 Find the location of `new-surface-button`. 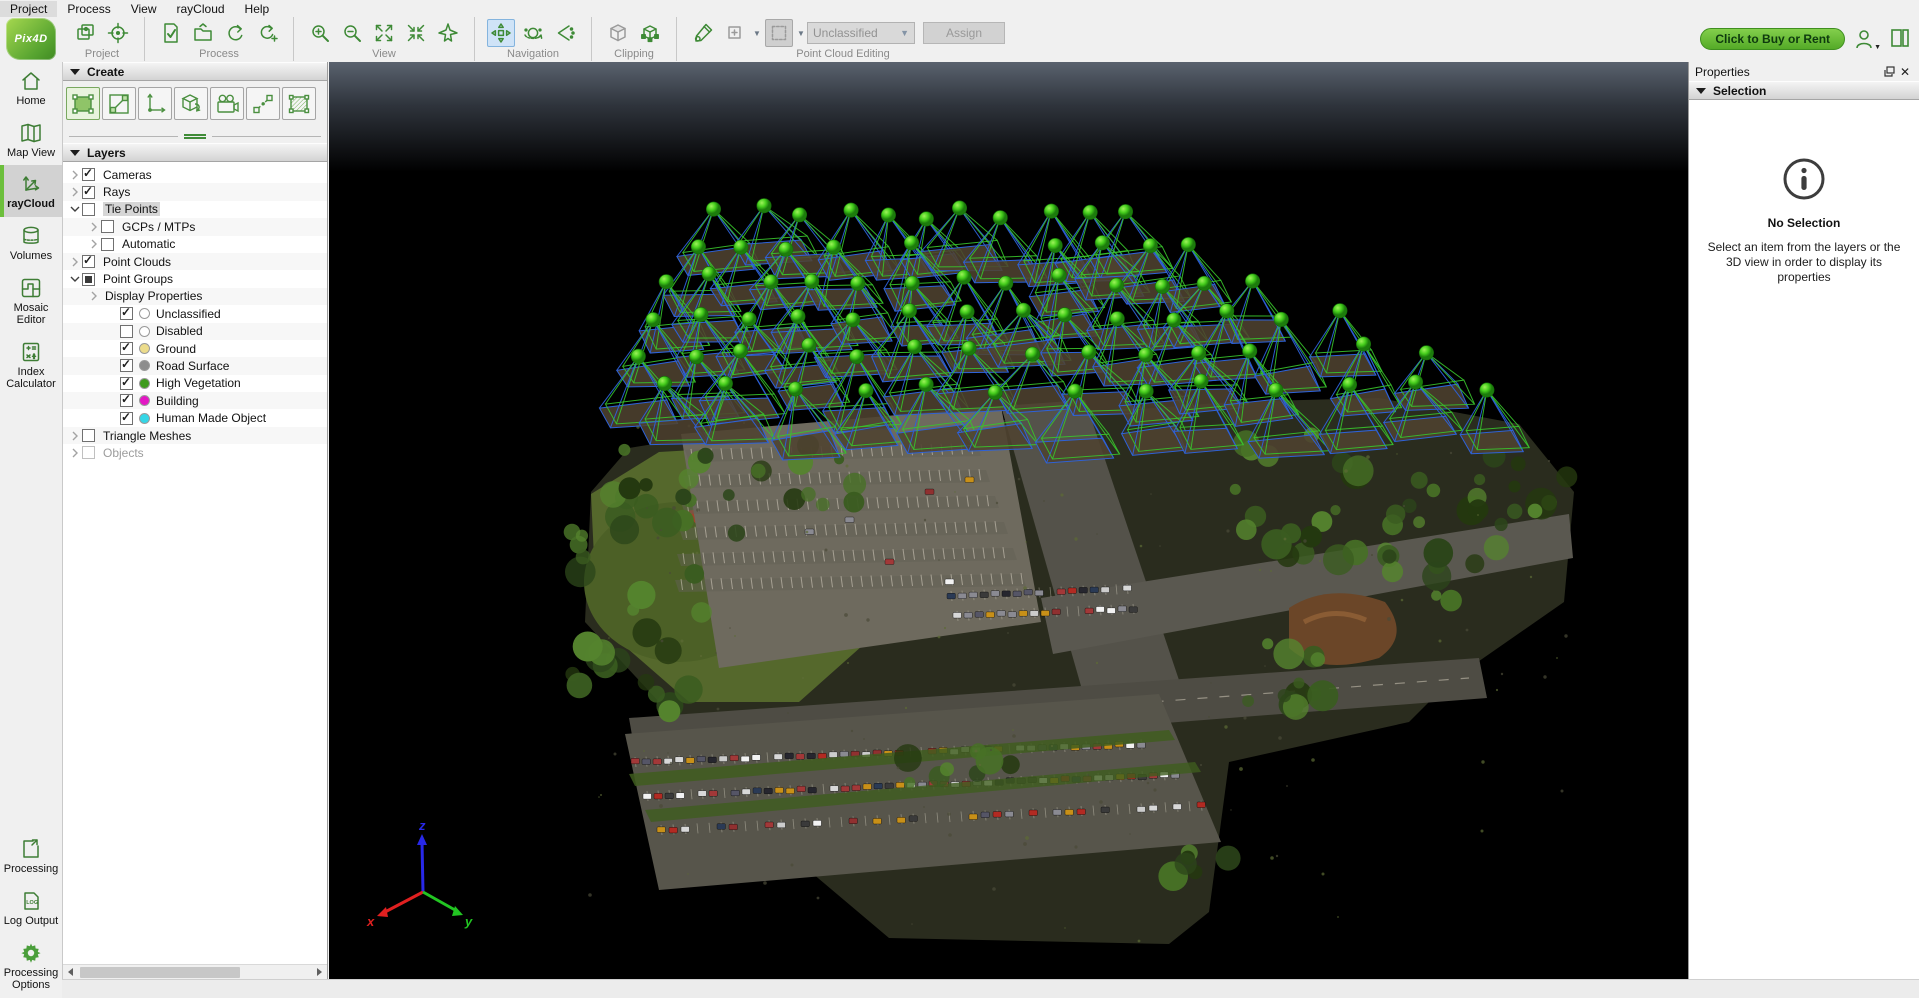

new-surface-button is located at coordinates (299, 103).